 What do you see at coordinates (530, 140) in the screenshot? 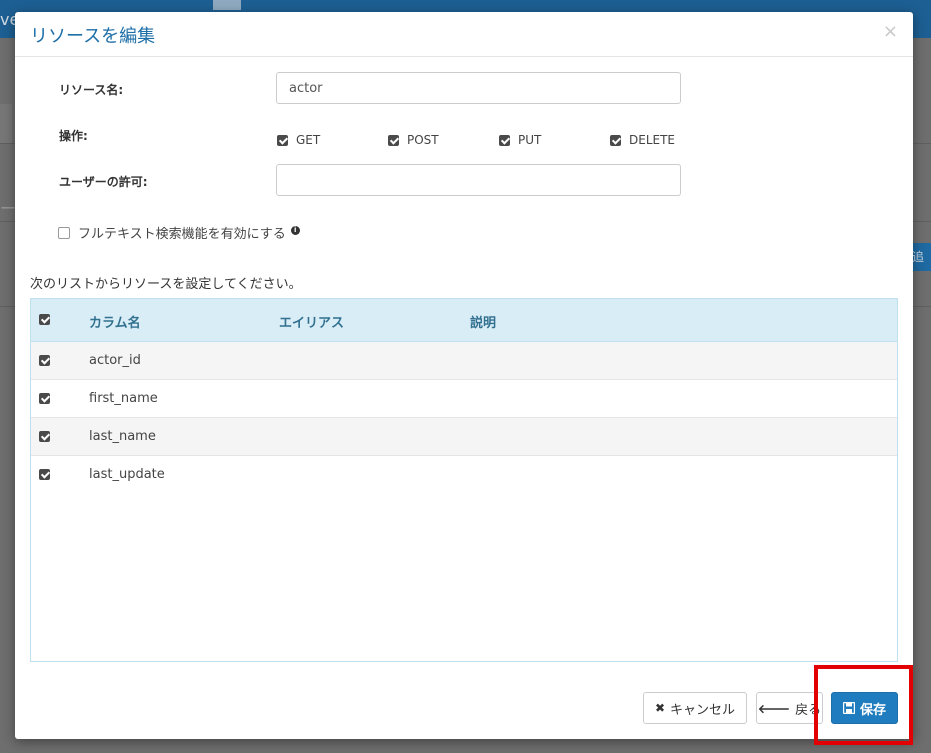
I see `operation-label: PUT` at bounding box center [530, 140].